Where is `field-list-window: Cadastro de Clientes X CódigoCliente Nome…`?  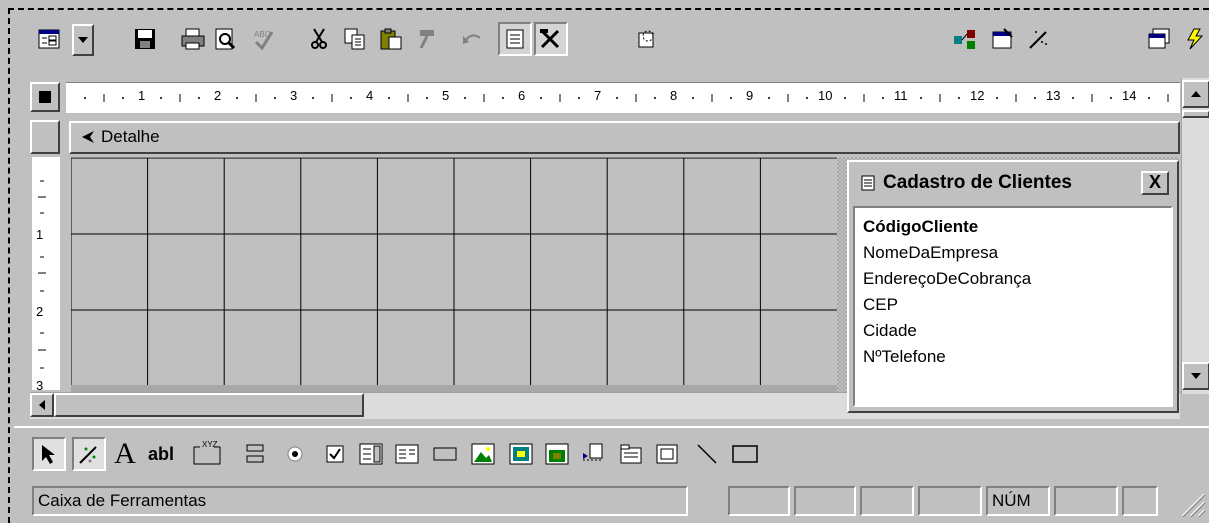
field-list-window: Cadastro de Clientes X CódigoCliente Nome… is located at coordinates (1013, 286).